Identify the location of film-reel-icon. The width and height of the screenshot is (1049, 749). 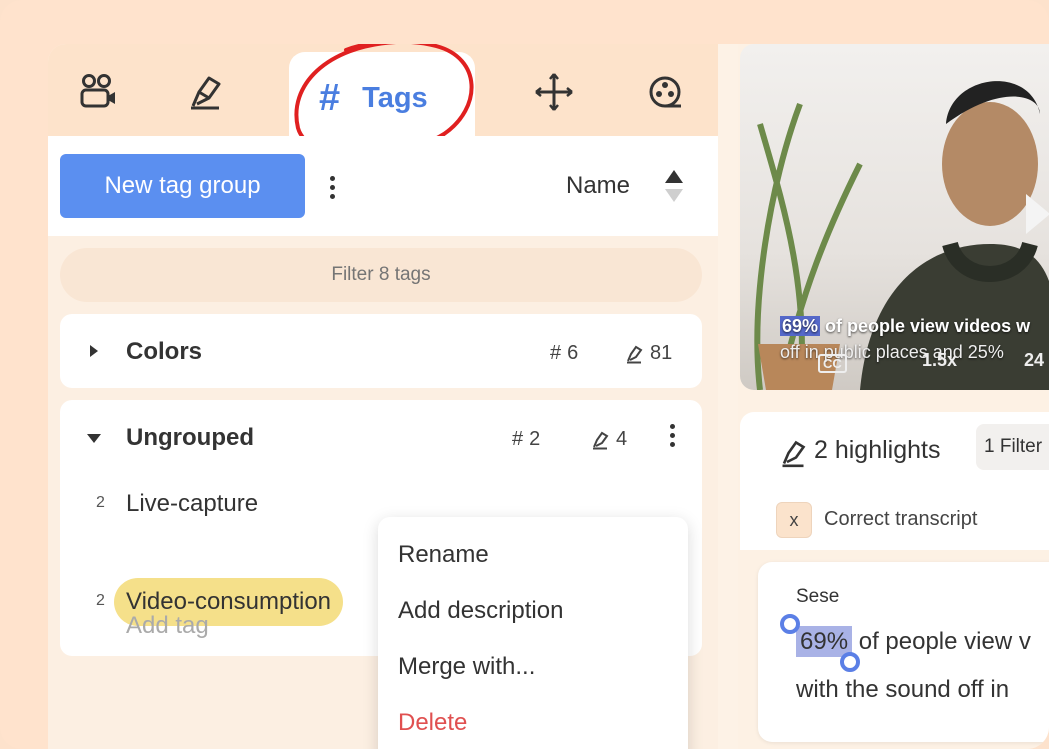
(665, 92).